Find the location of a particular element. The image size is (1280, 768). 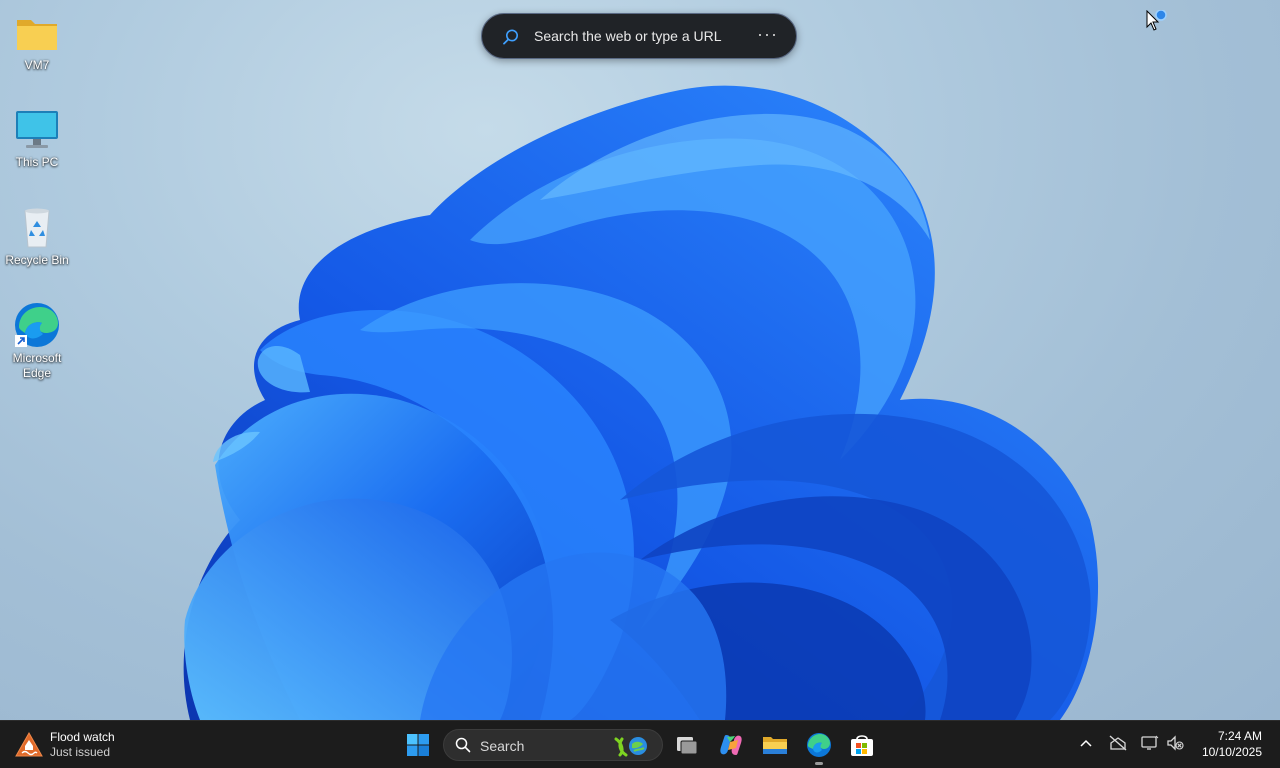

search-highlight-icon is located at coordinates (630, 747).